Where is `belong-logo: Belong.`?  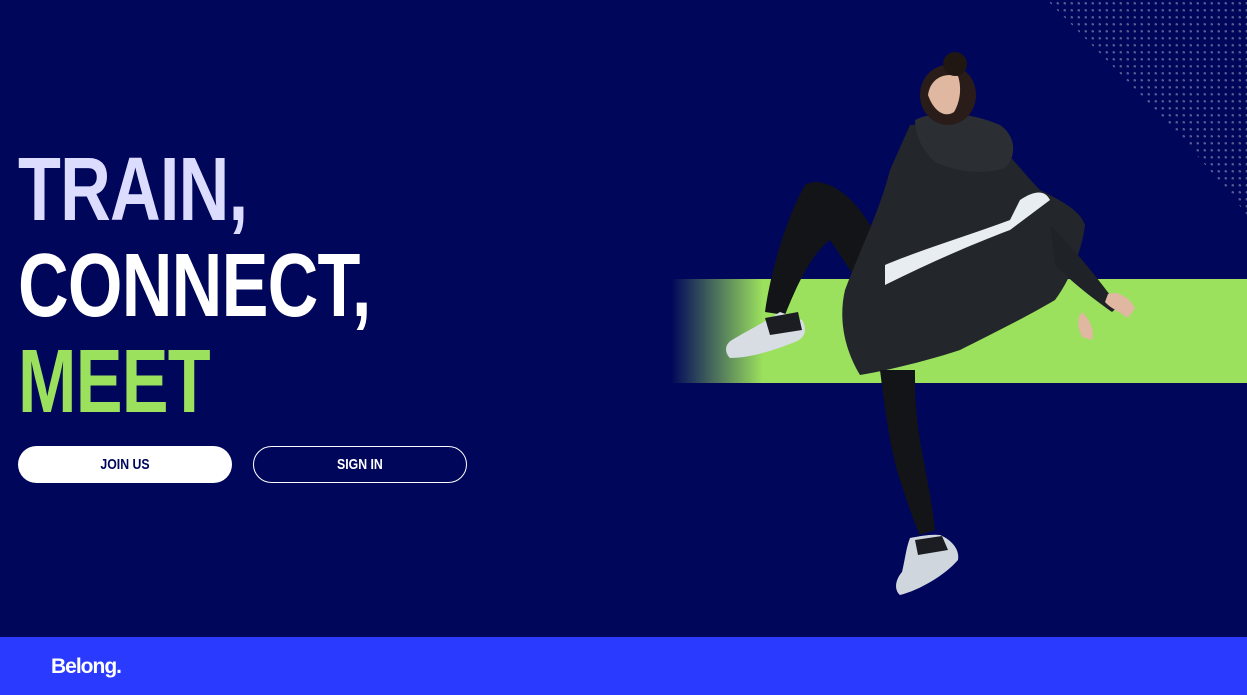 belong-logo: Belong. is located at coordinates (86, 667).